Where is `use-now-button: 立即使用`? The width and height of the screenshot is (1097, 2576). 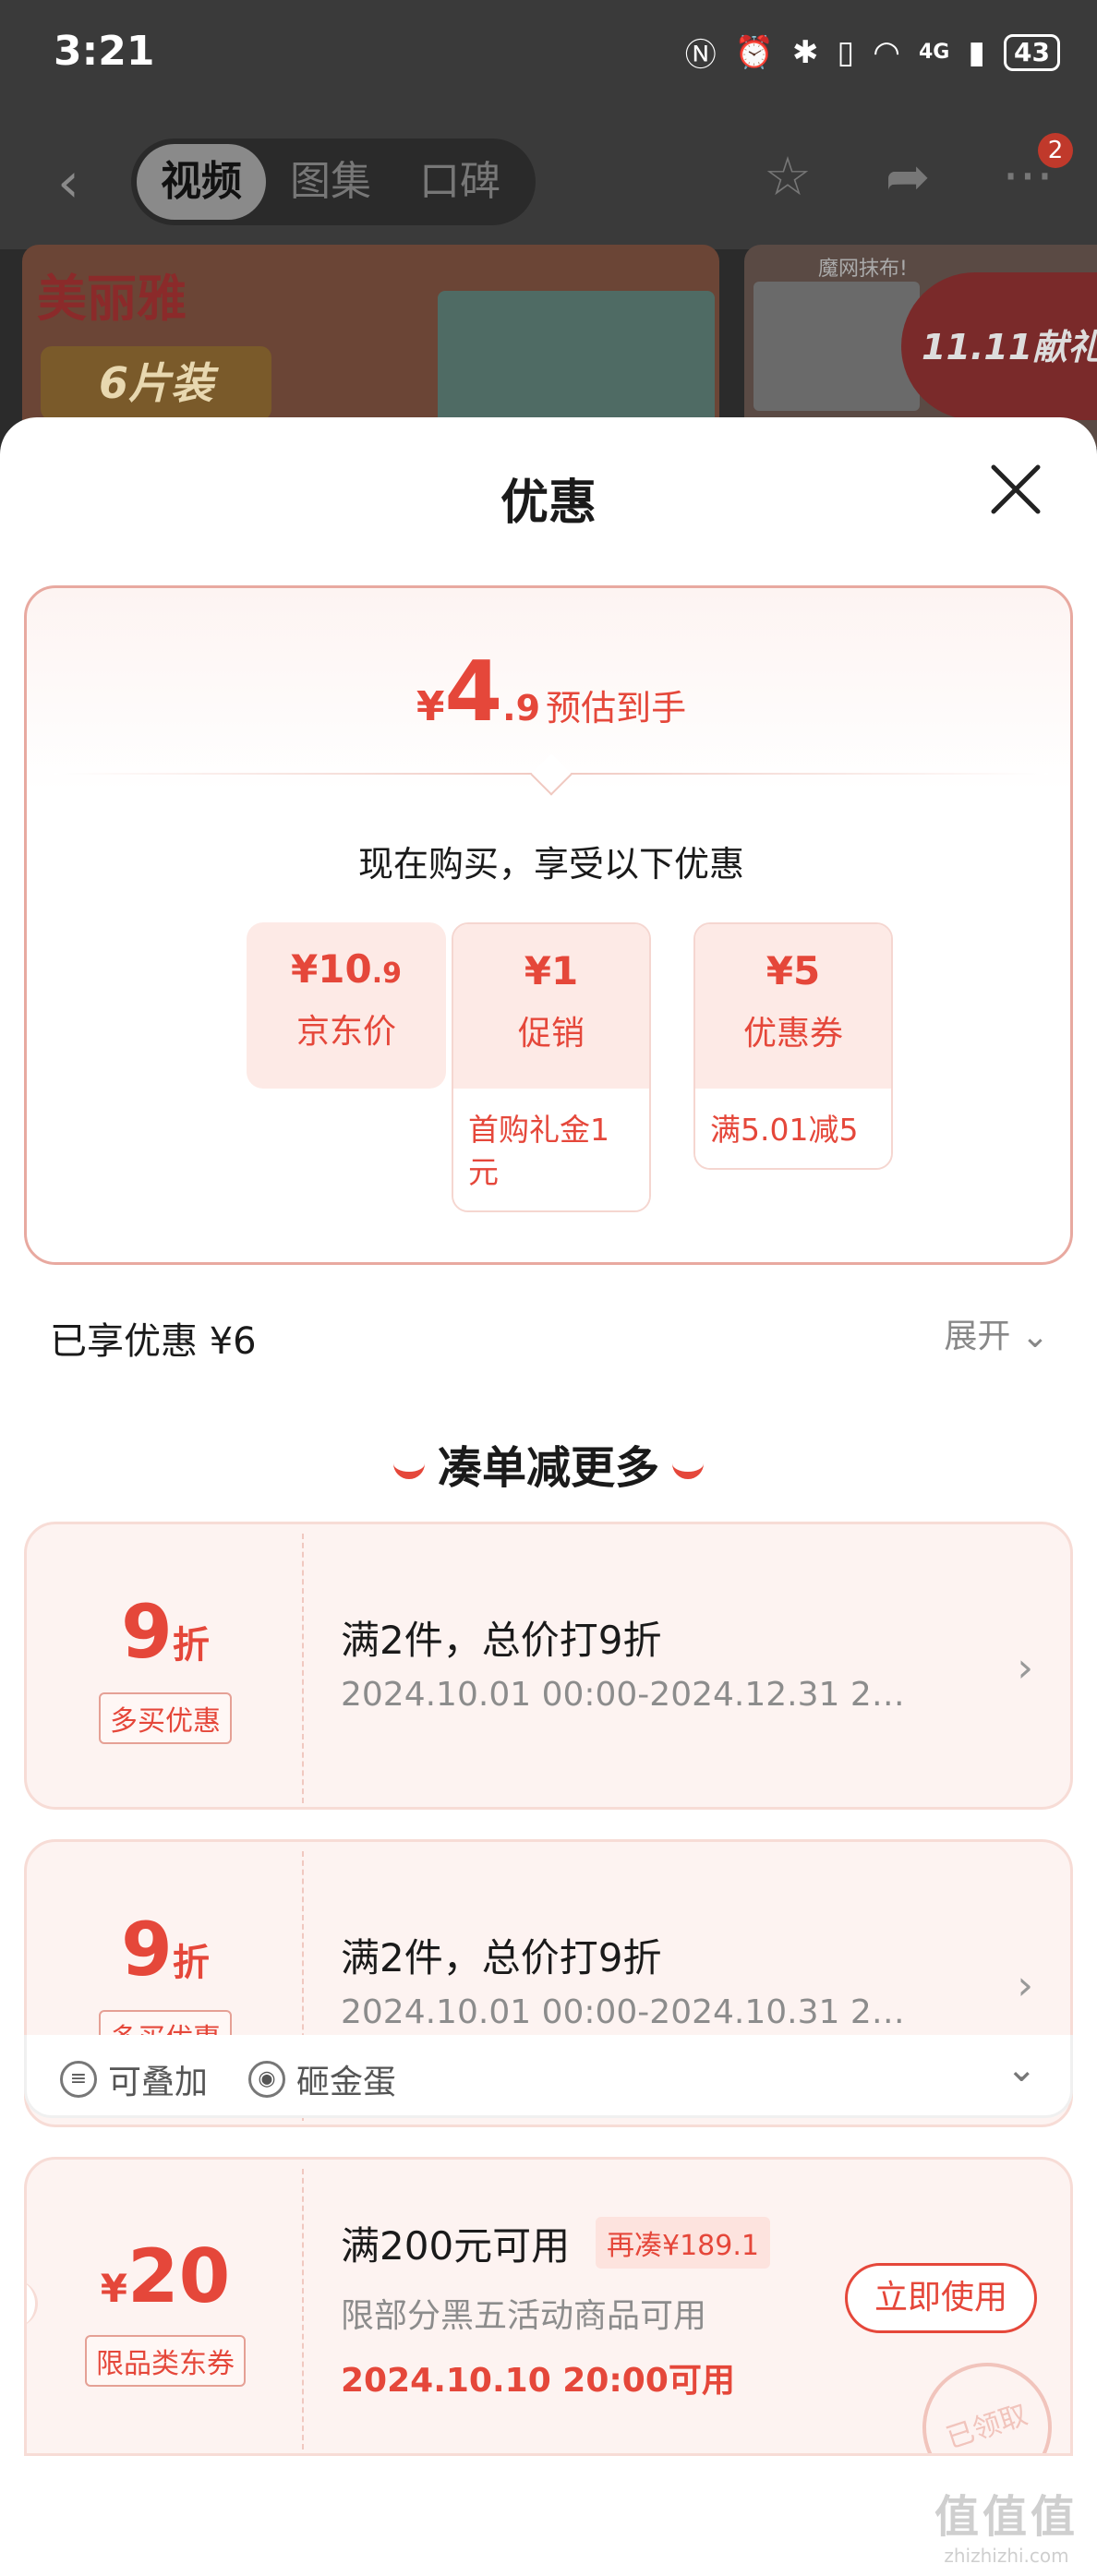
use-now-button: 立即使用 is located at coordinates (941, 2298).